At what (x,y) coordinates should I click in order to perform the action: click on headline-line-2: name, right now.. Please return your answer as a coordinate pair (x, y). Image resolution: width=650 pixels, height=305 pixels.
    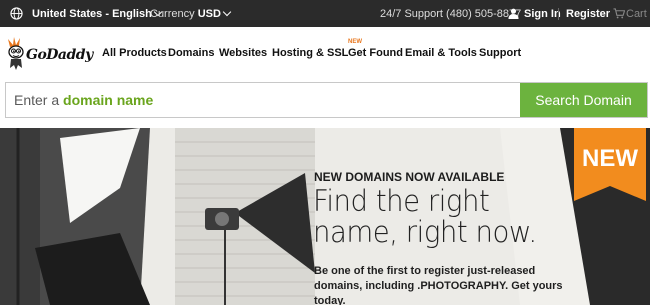
    Looking at the image, I should click on (425, 232).